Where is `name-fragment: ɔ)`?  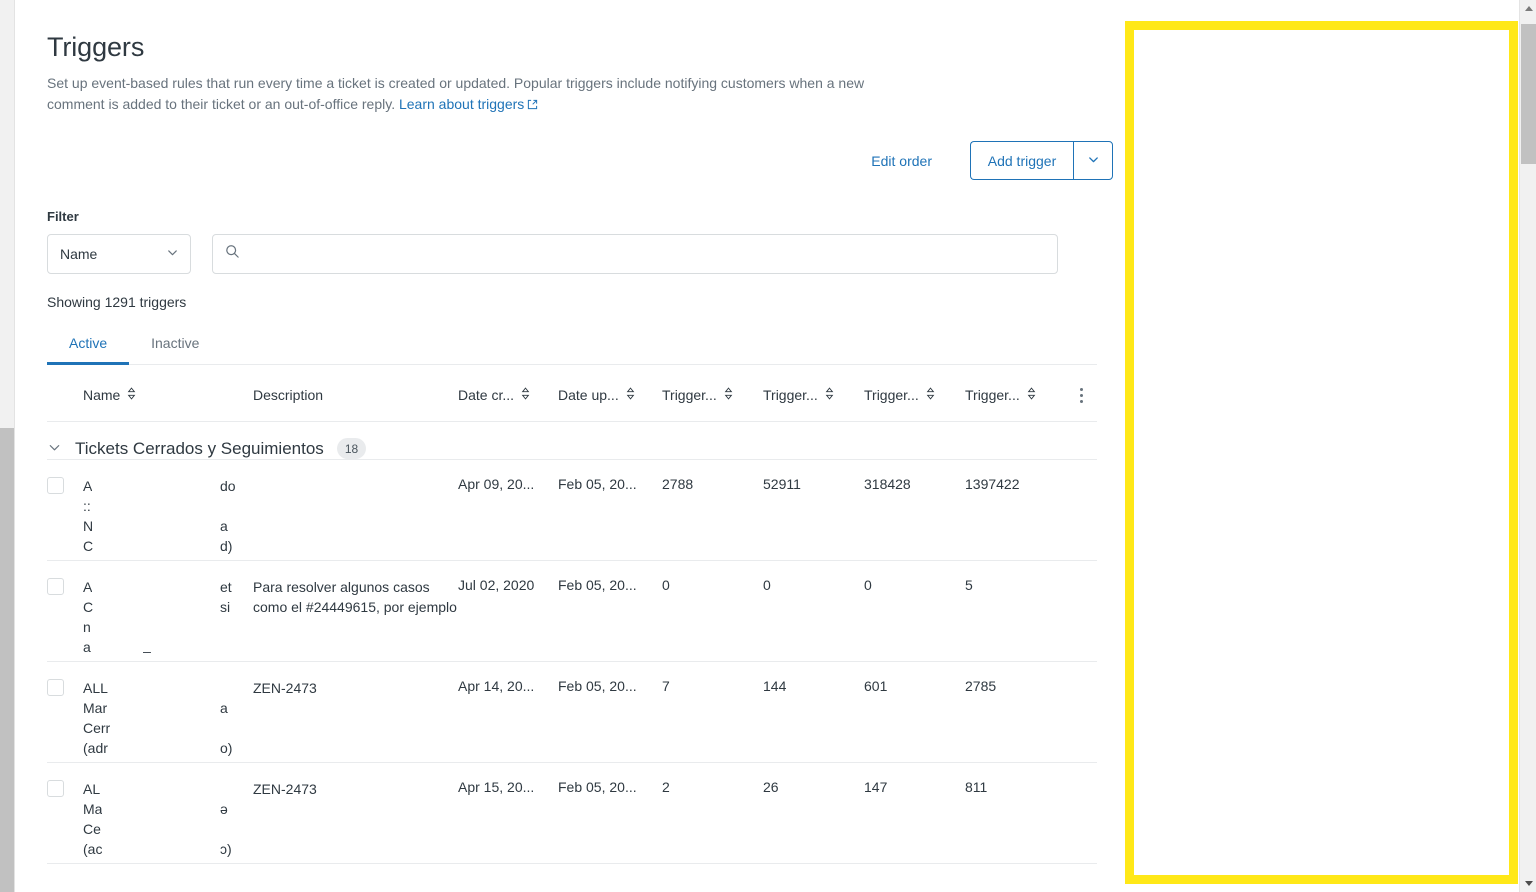
name-fragment: ɔ) is located at coordinates (226, 849).